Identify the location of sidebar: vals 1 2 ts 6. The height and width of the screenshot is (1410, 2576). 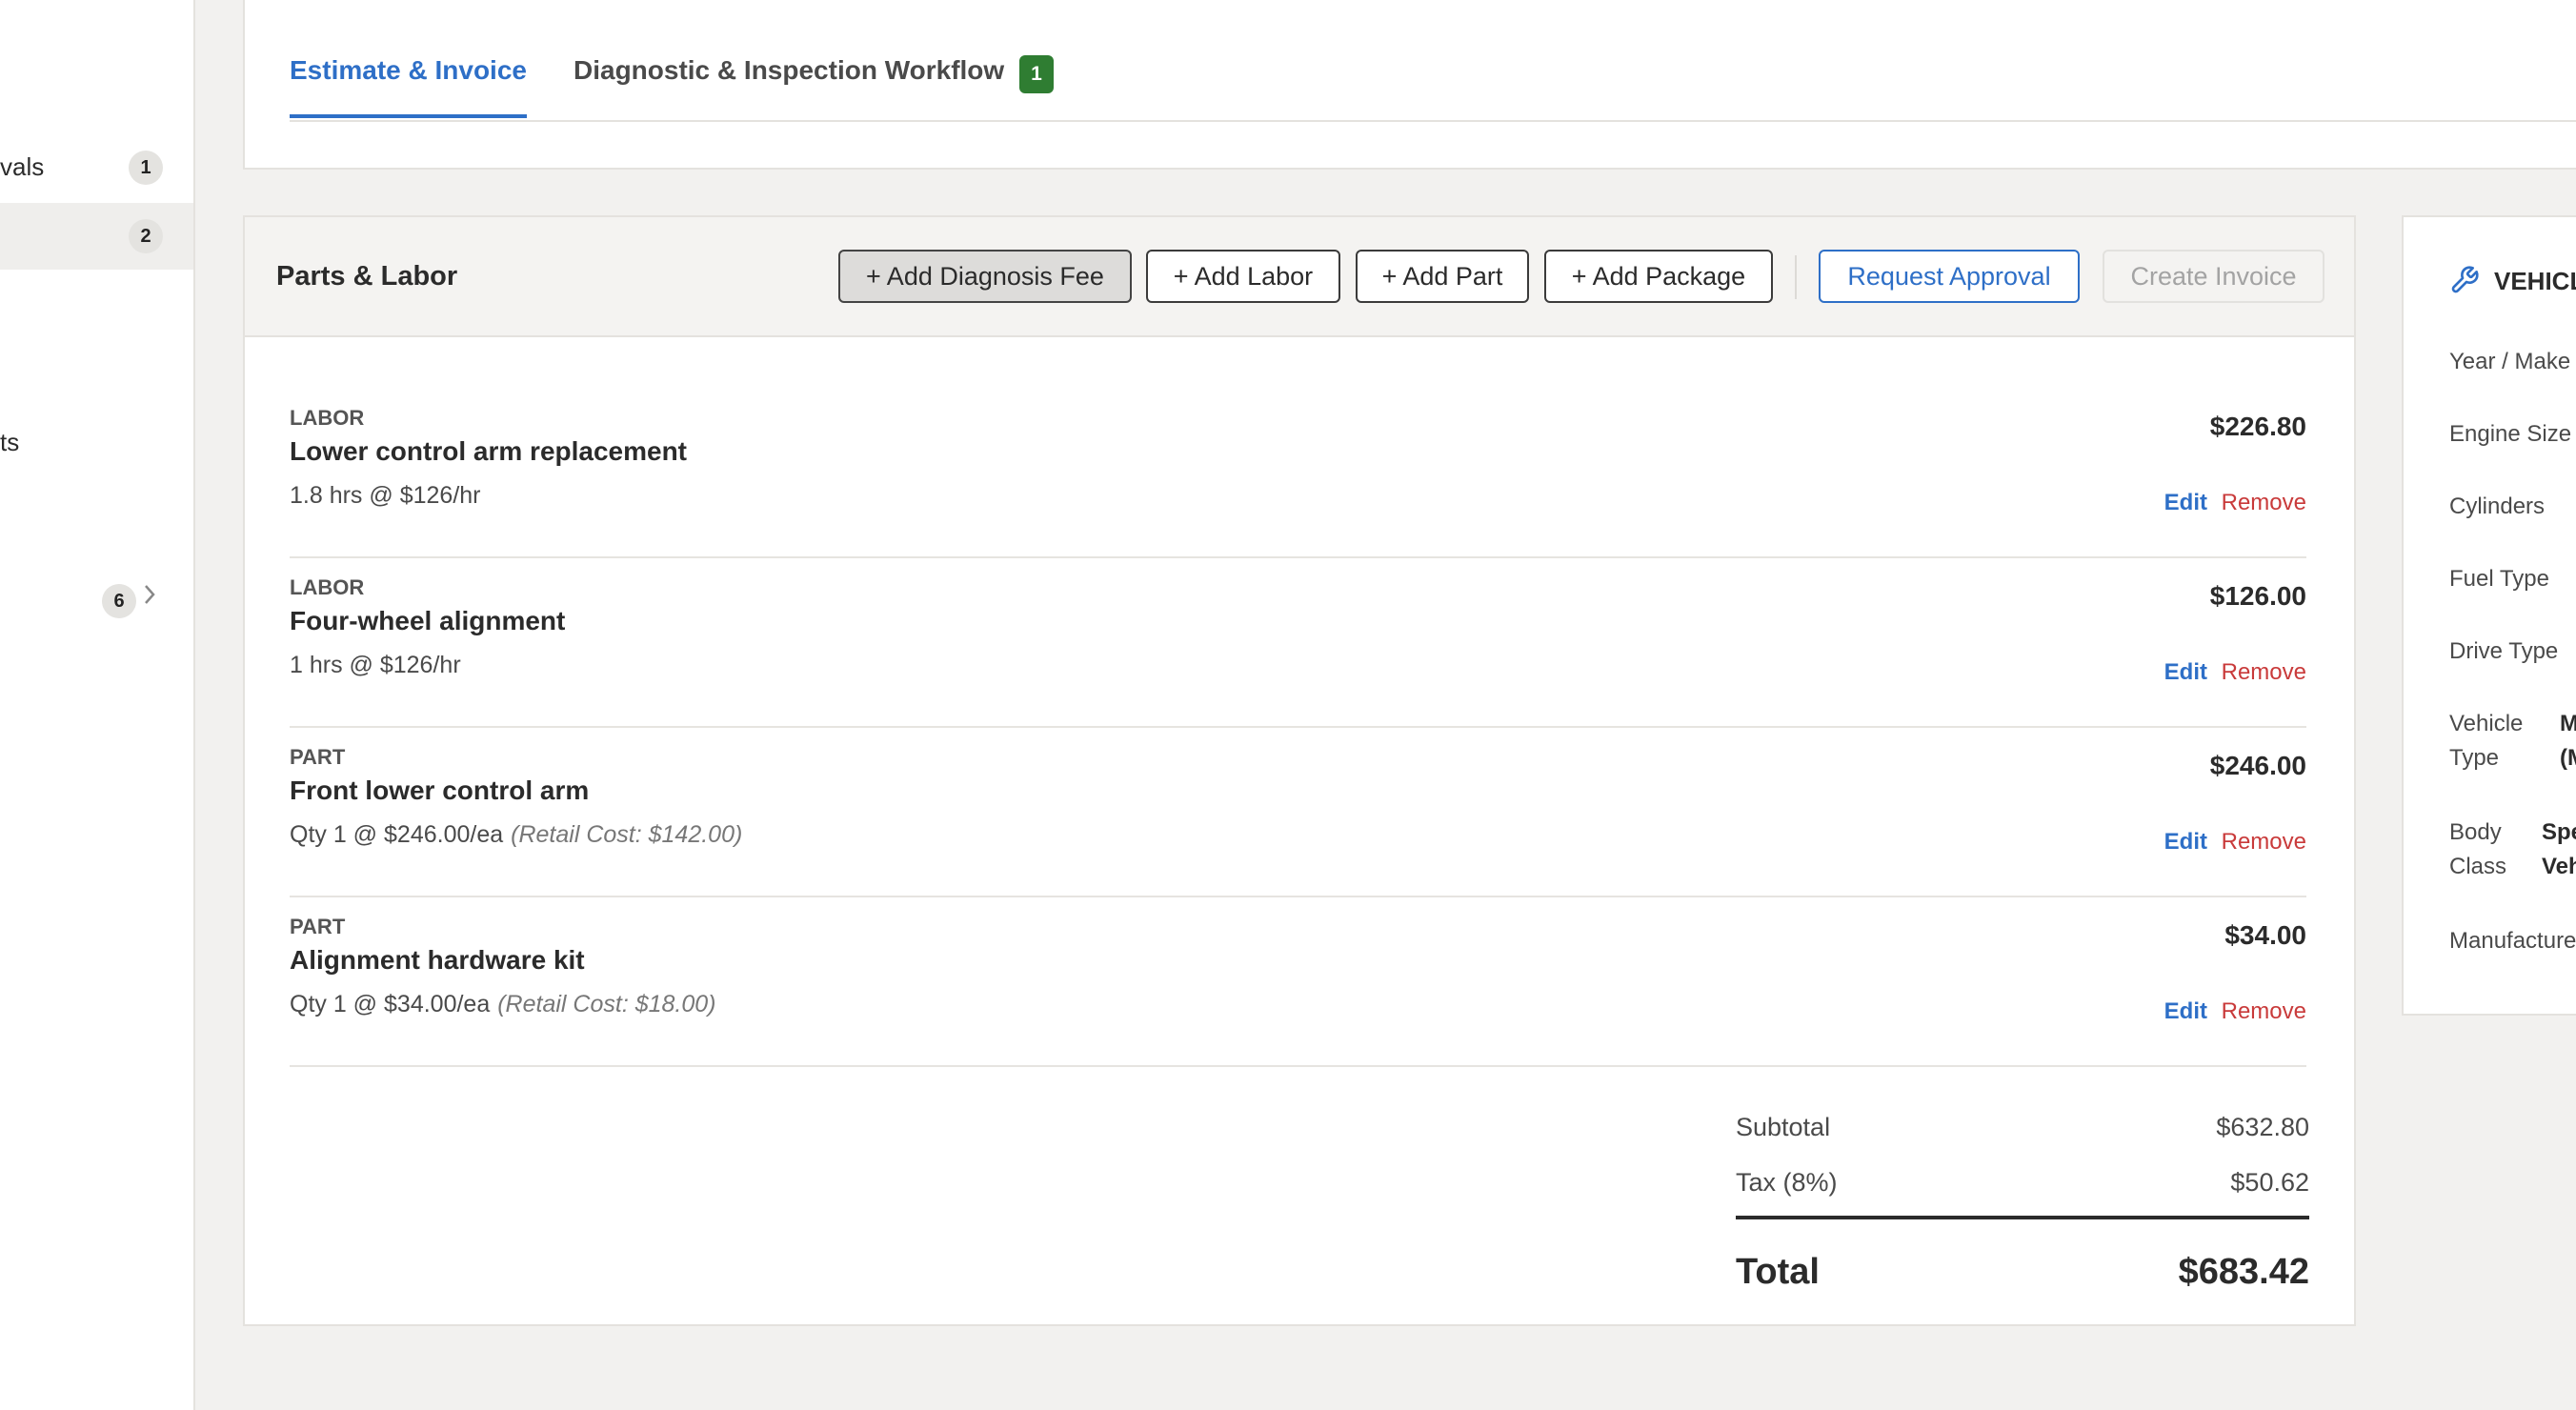
(98, 705).